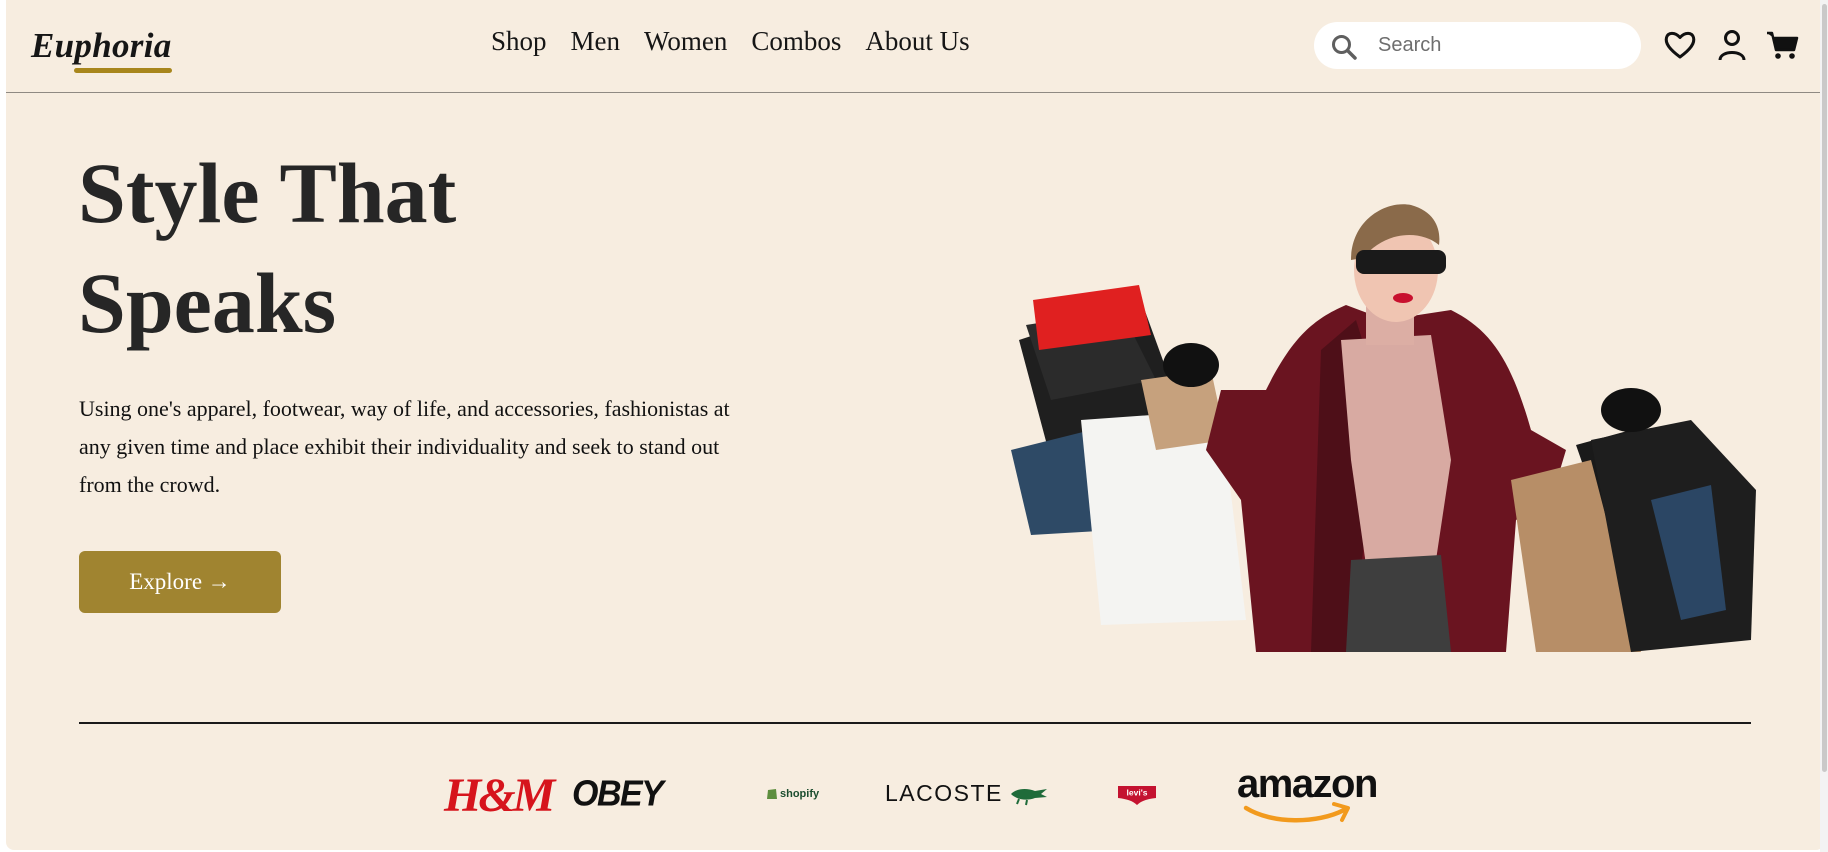 This screenshot has height=852, width=1828. What do you see at coordinates (1680, 45) in the screenshot?
I see `heart-icon` at bounding box center [1680, 45].